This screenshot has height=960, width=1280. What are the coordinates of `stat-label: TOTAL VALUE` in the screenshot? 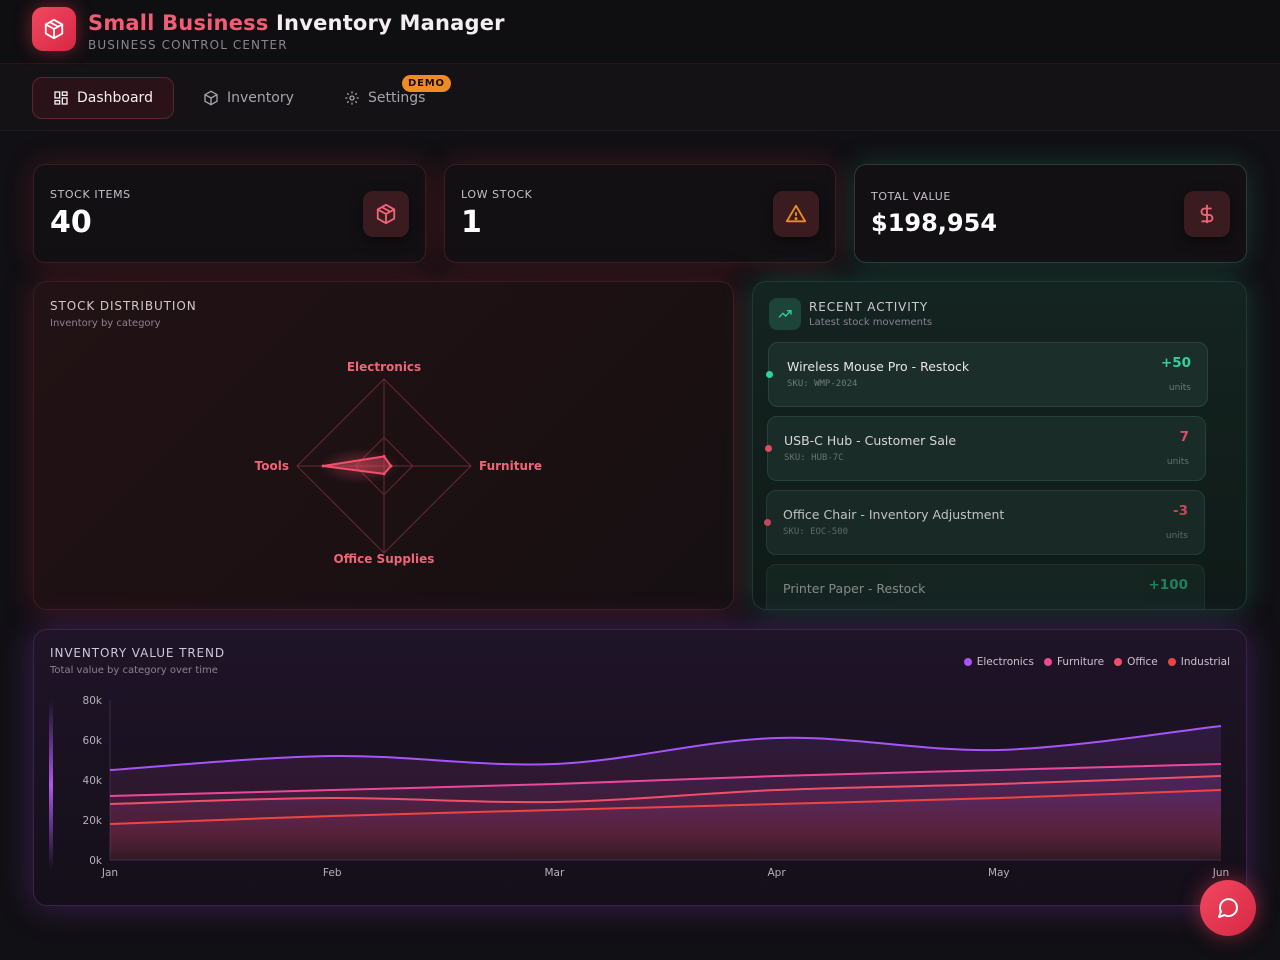 It's located at (911, 196).